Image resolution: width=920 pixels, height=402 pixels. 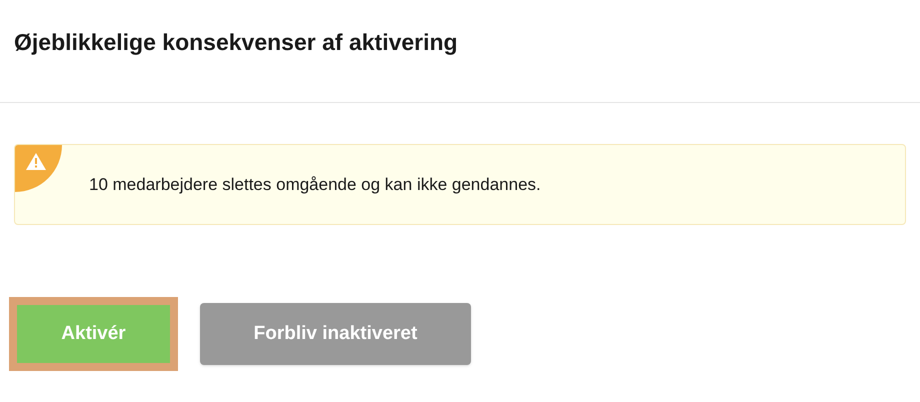 What do you see at coordinates (236, 42) in the screenshot?
I see `dialog-title: Øjeblikkelige konsekvenser af aktivering` at bounding box center [236, 42].